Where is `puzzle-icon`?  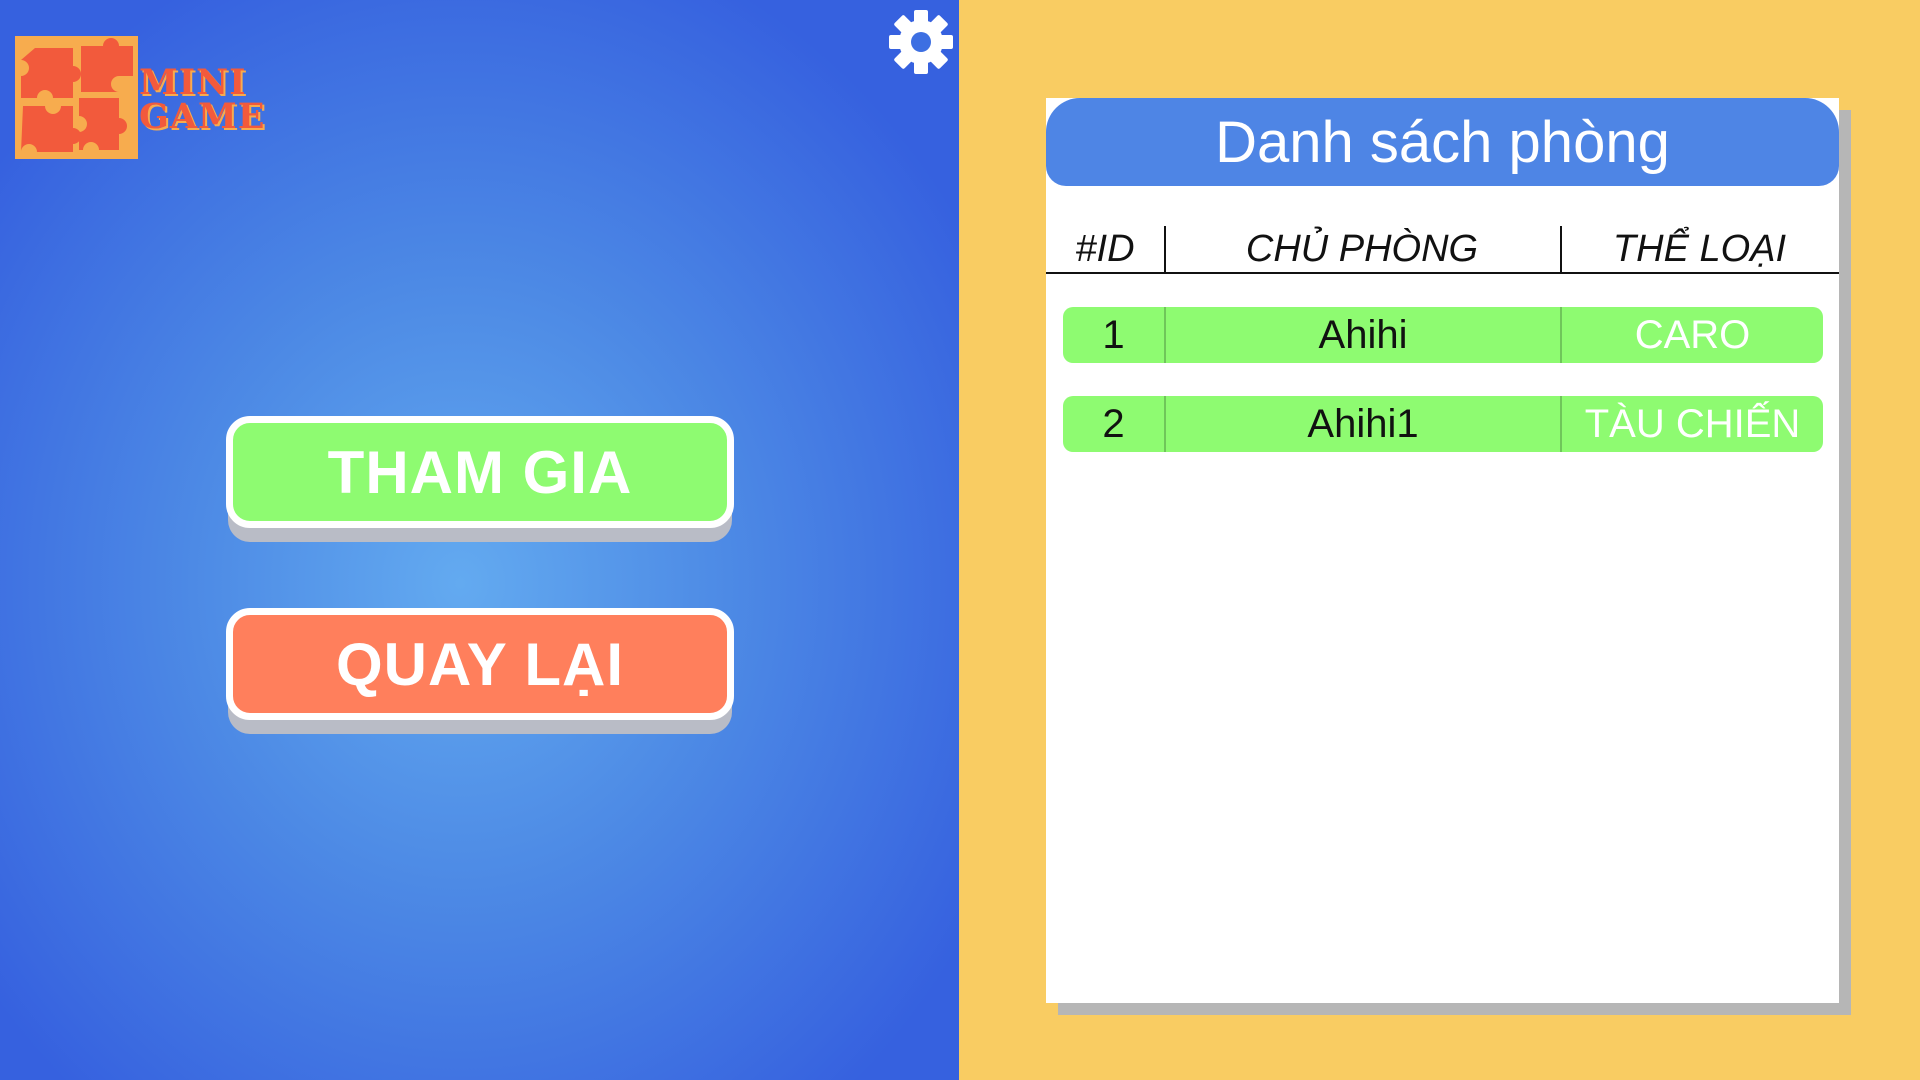 puzzle-icon is located at coordinates (76, 97).